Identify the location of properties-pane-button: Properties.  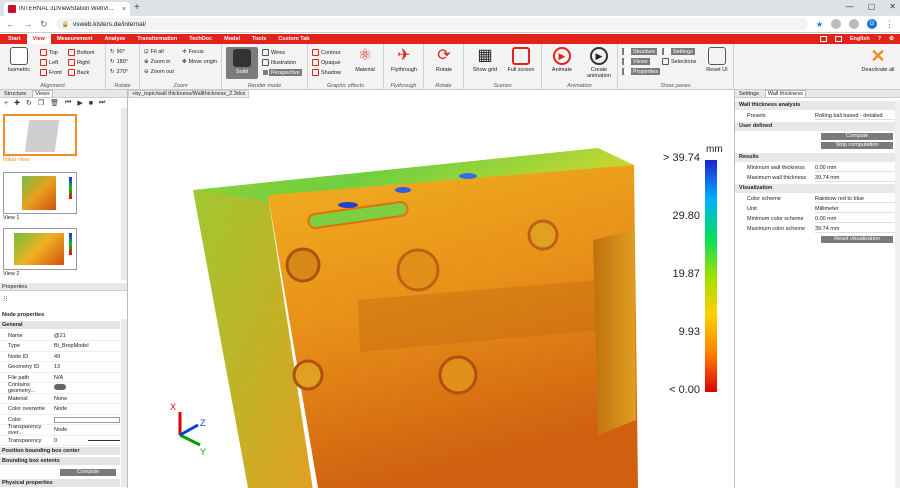
(641, 71).